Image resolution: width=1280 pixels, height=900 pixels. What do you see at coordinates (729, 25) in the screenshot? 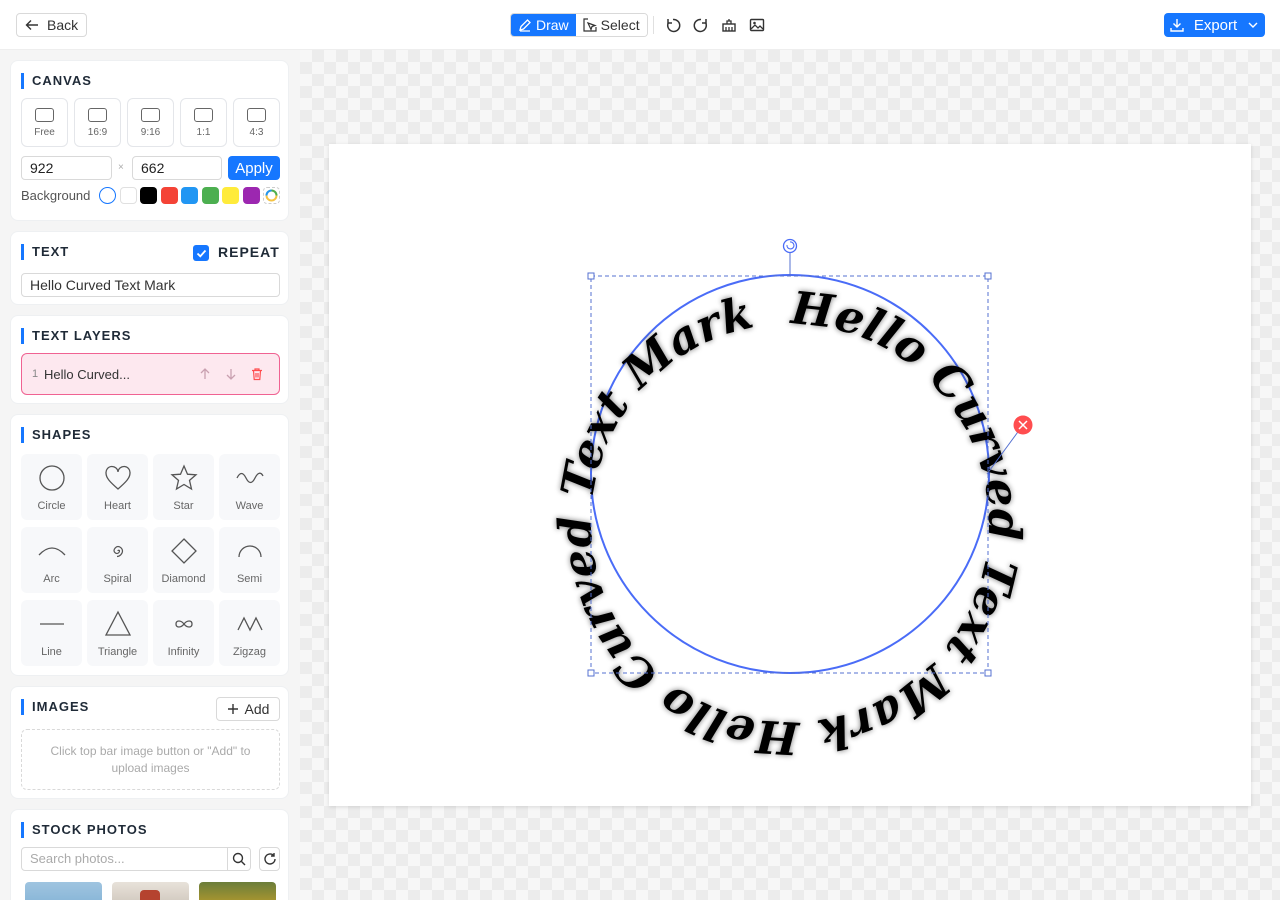
I see `clear-icon` at bounding box center [729, 25].